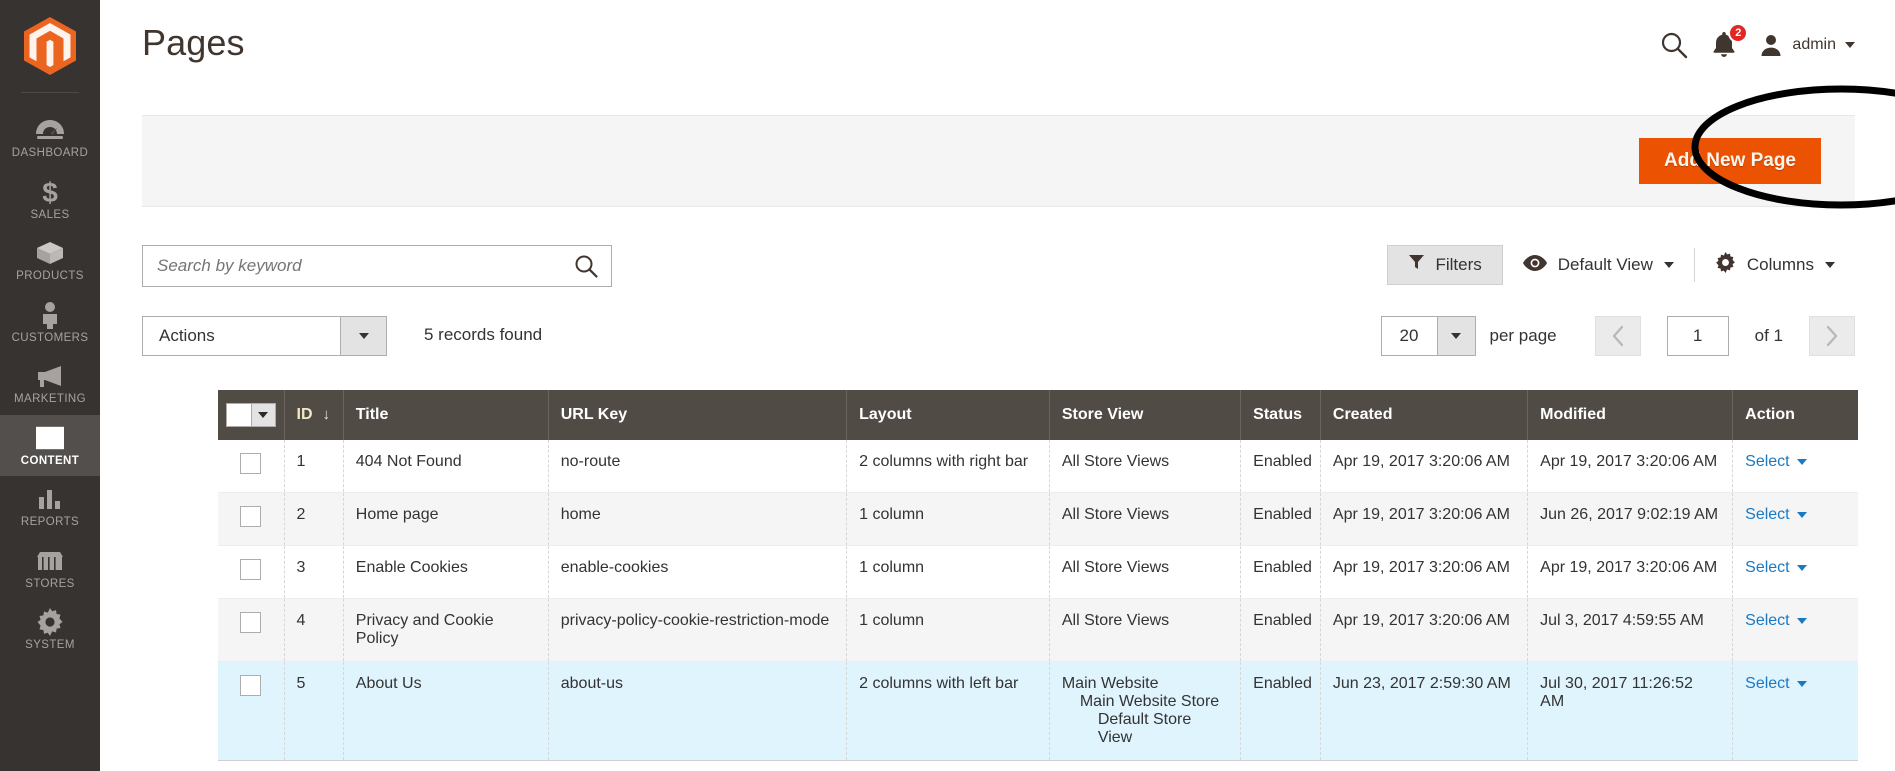  I want to click on filters-label: Filters, so click(1458, 264).